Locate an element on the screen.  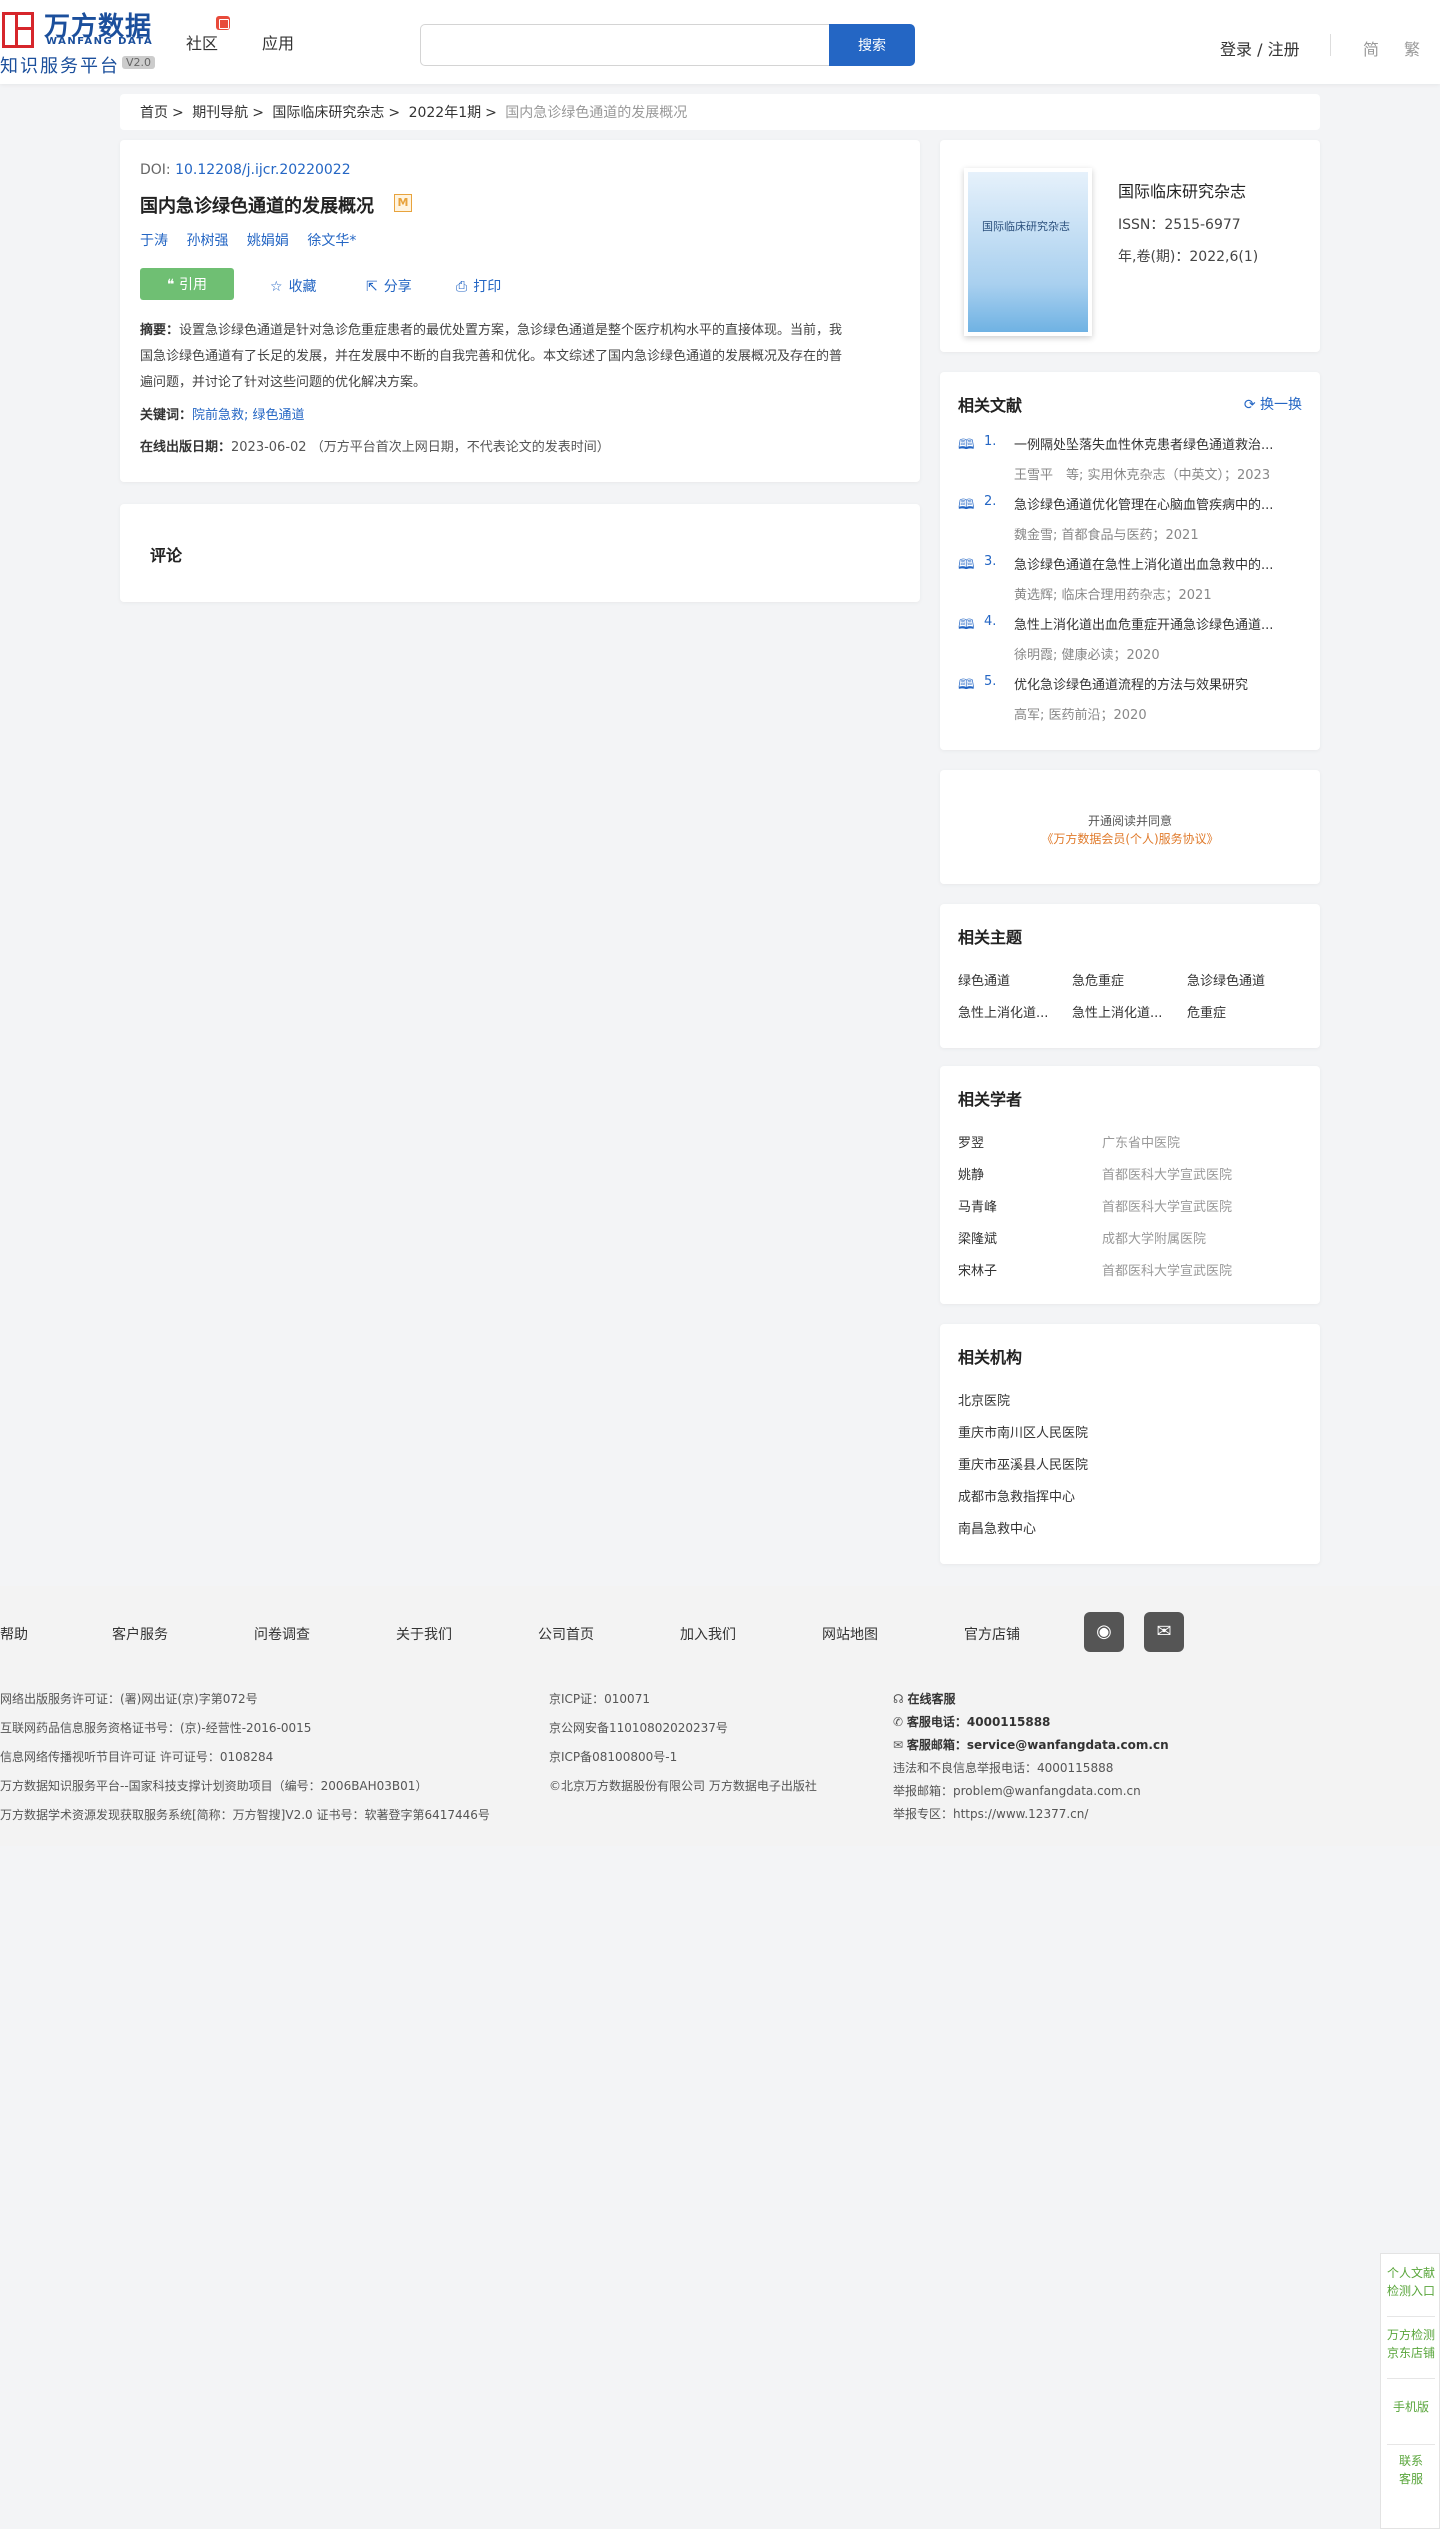
scholar-org: 成都大学附属医院 is located at coordinates (1154, 1237).